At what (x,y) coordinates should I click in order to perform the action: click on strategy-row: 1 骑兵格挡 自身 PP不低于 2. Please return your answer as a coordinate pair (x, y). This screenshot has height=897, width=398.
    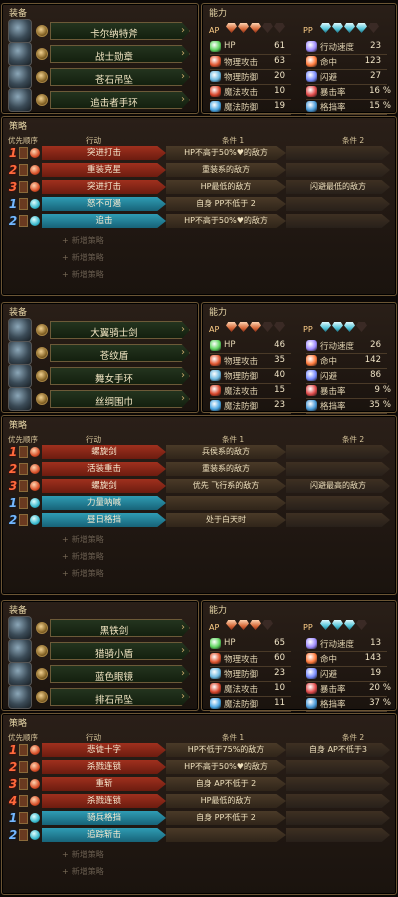
    Looking at the image, I should click on (200, 818).